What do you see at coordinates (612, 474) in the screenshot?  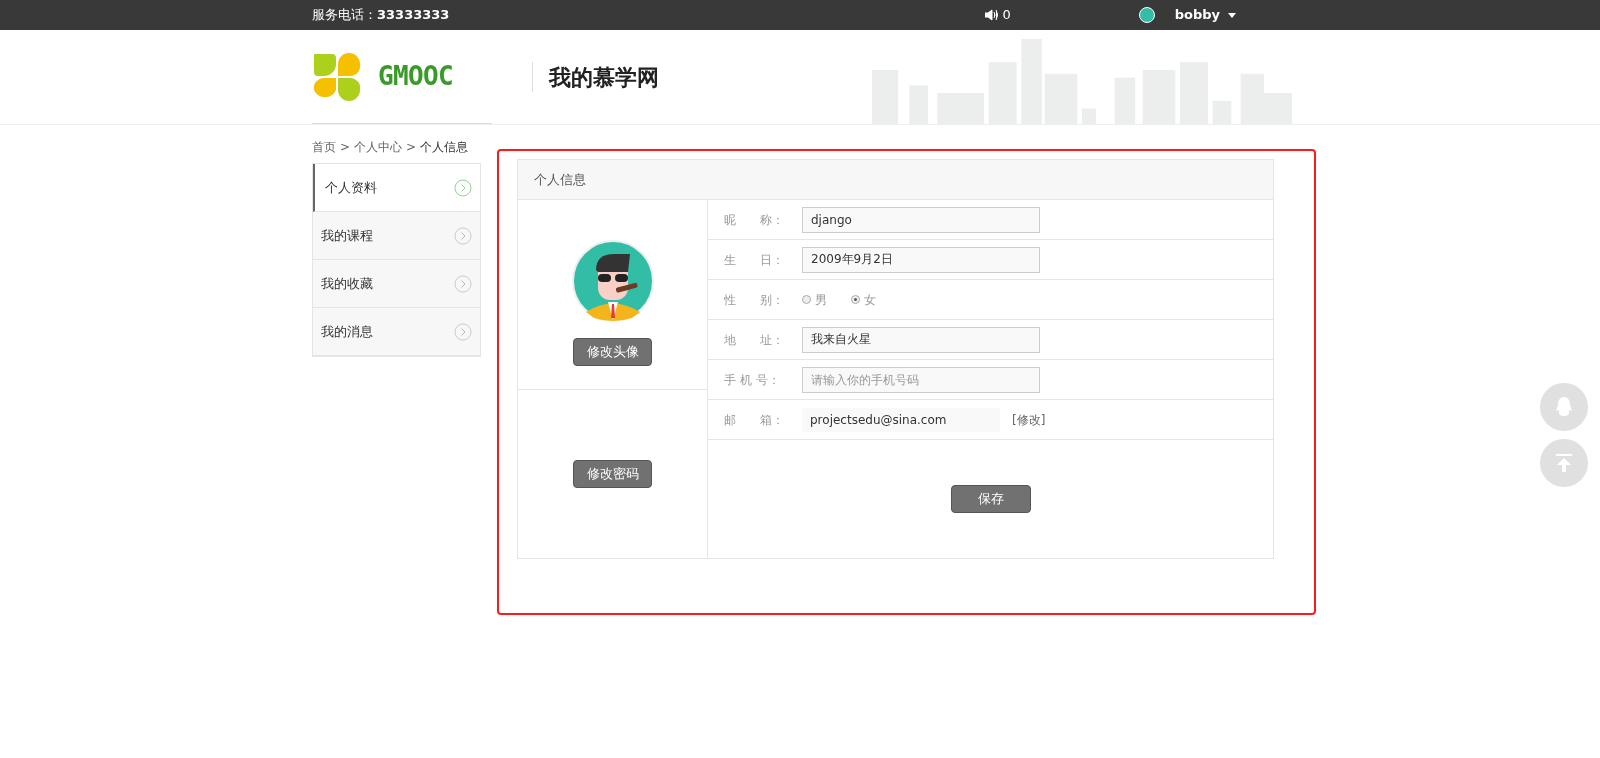 I see `change-password-button: 修改密码` at bounding box center [612, 474].